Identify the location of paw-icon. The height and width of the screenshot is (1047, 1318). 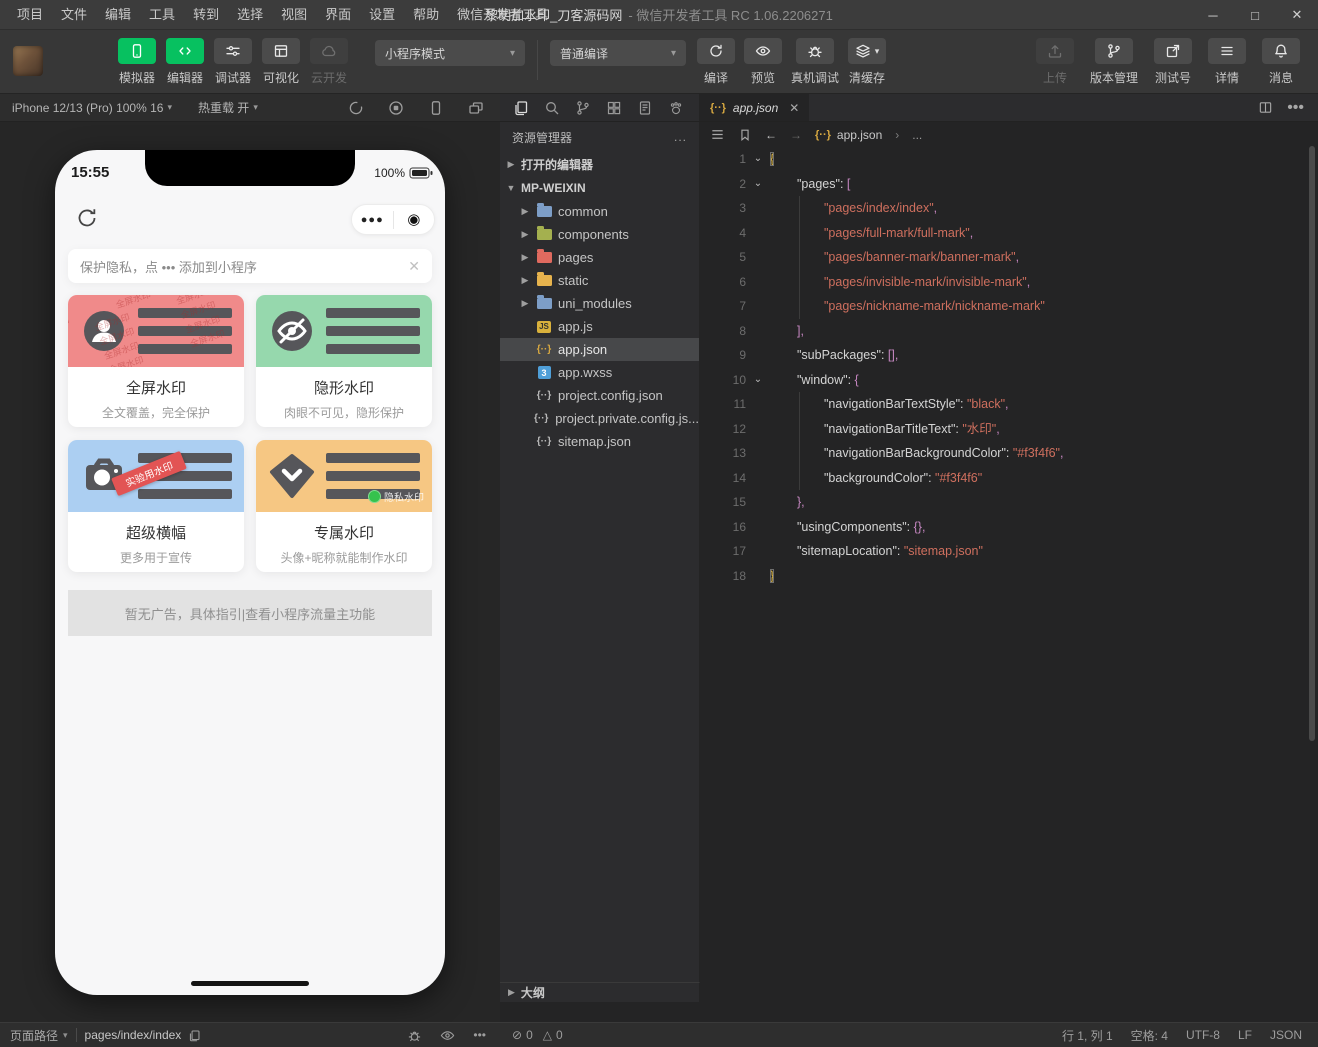
(676, 108).